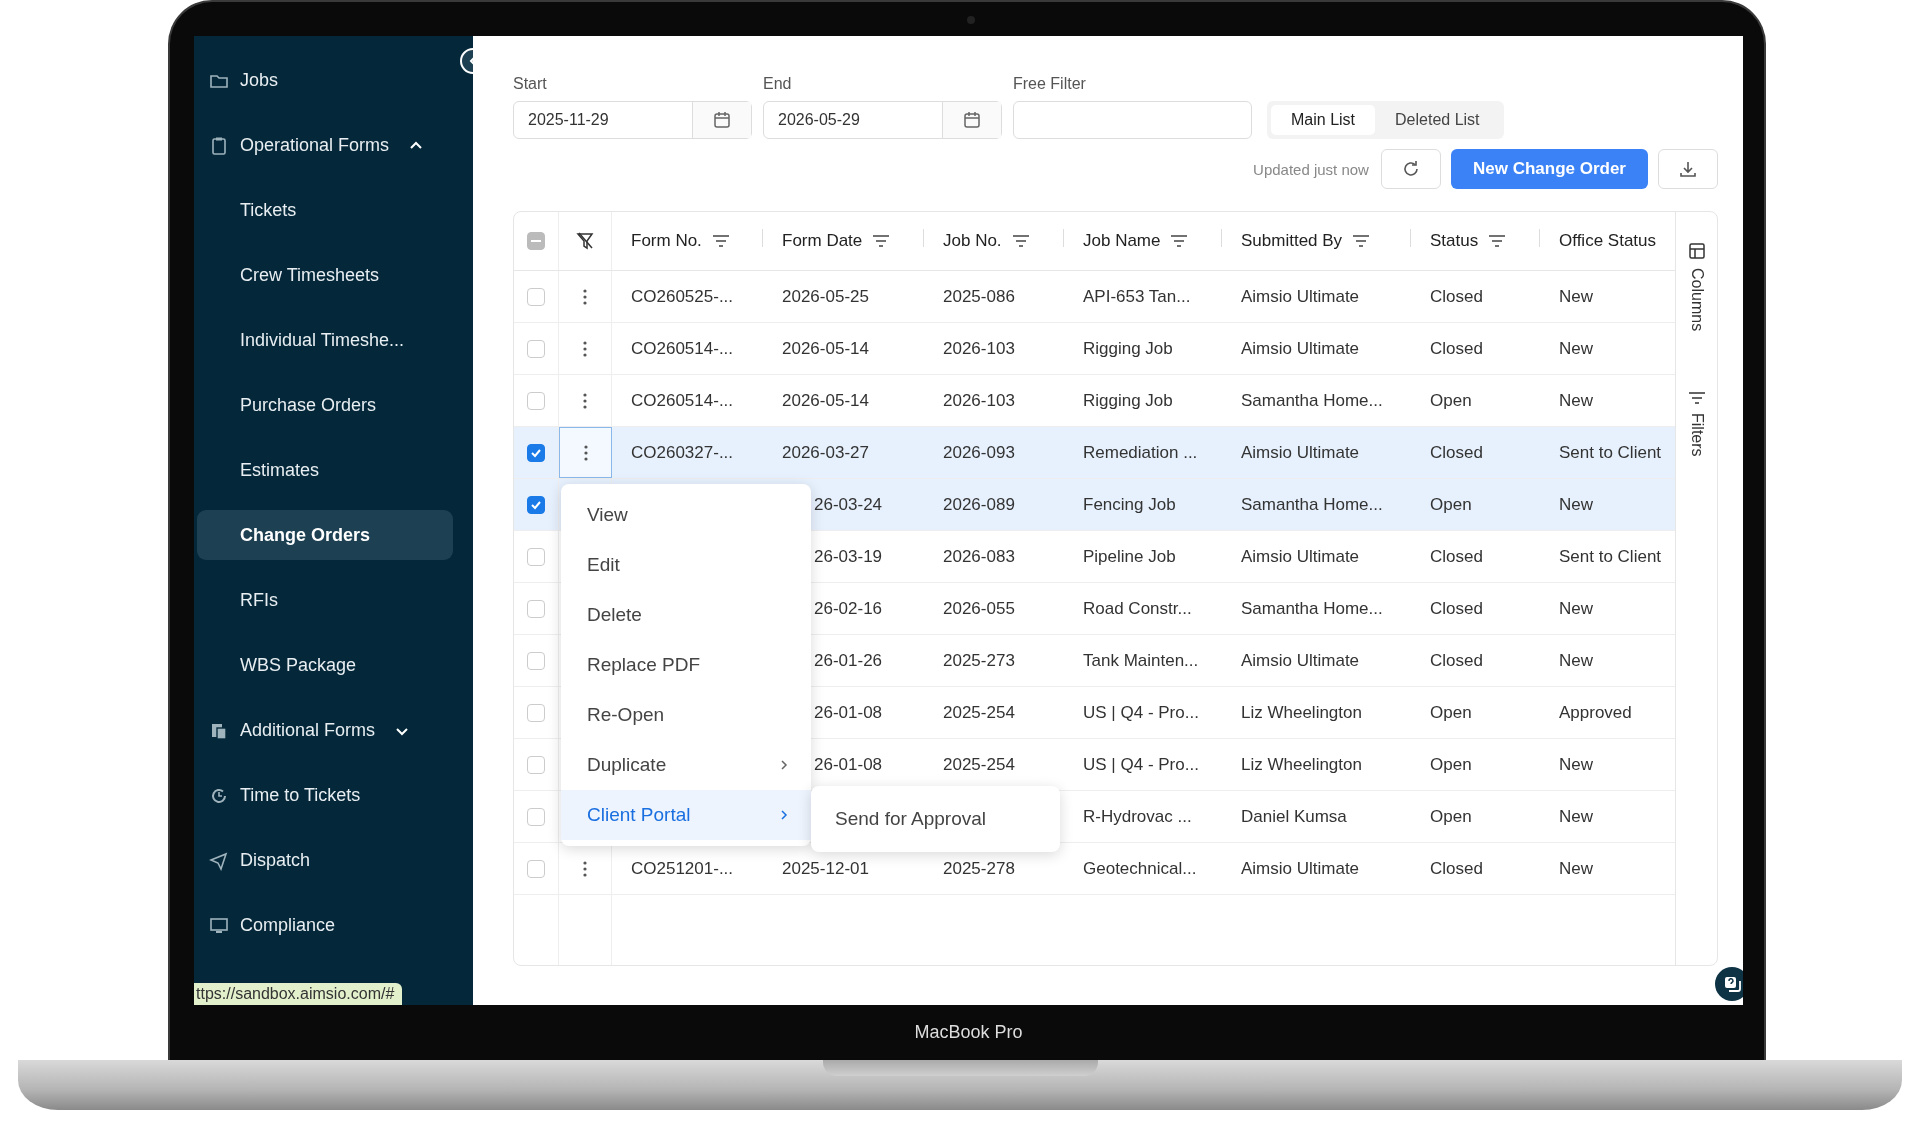 The width and height of the screenshot is (1920, 1121). I want to click on column-header: Office Status, so click(1607, 241).